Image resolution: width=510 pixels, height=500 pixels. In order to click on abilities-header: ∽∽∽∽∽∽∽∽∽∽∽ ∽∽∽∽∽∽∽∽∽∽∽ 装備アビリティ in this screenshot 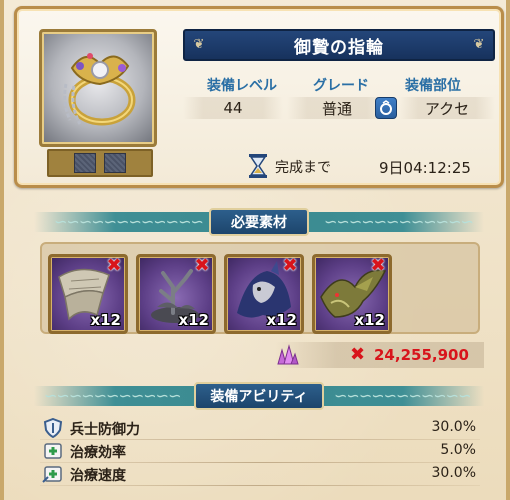, I will do `click(259, 396)`.